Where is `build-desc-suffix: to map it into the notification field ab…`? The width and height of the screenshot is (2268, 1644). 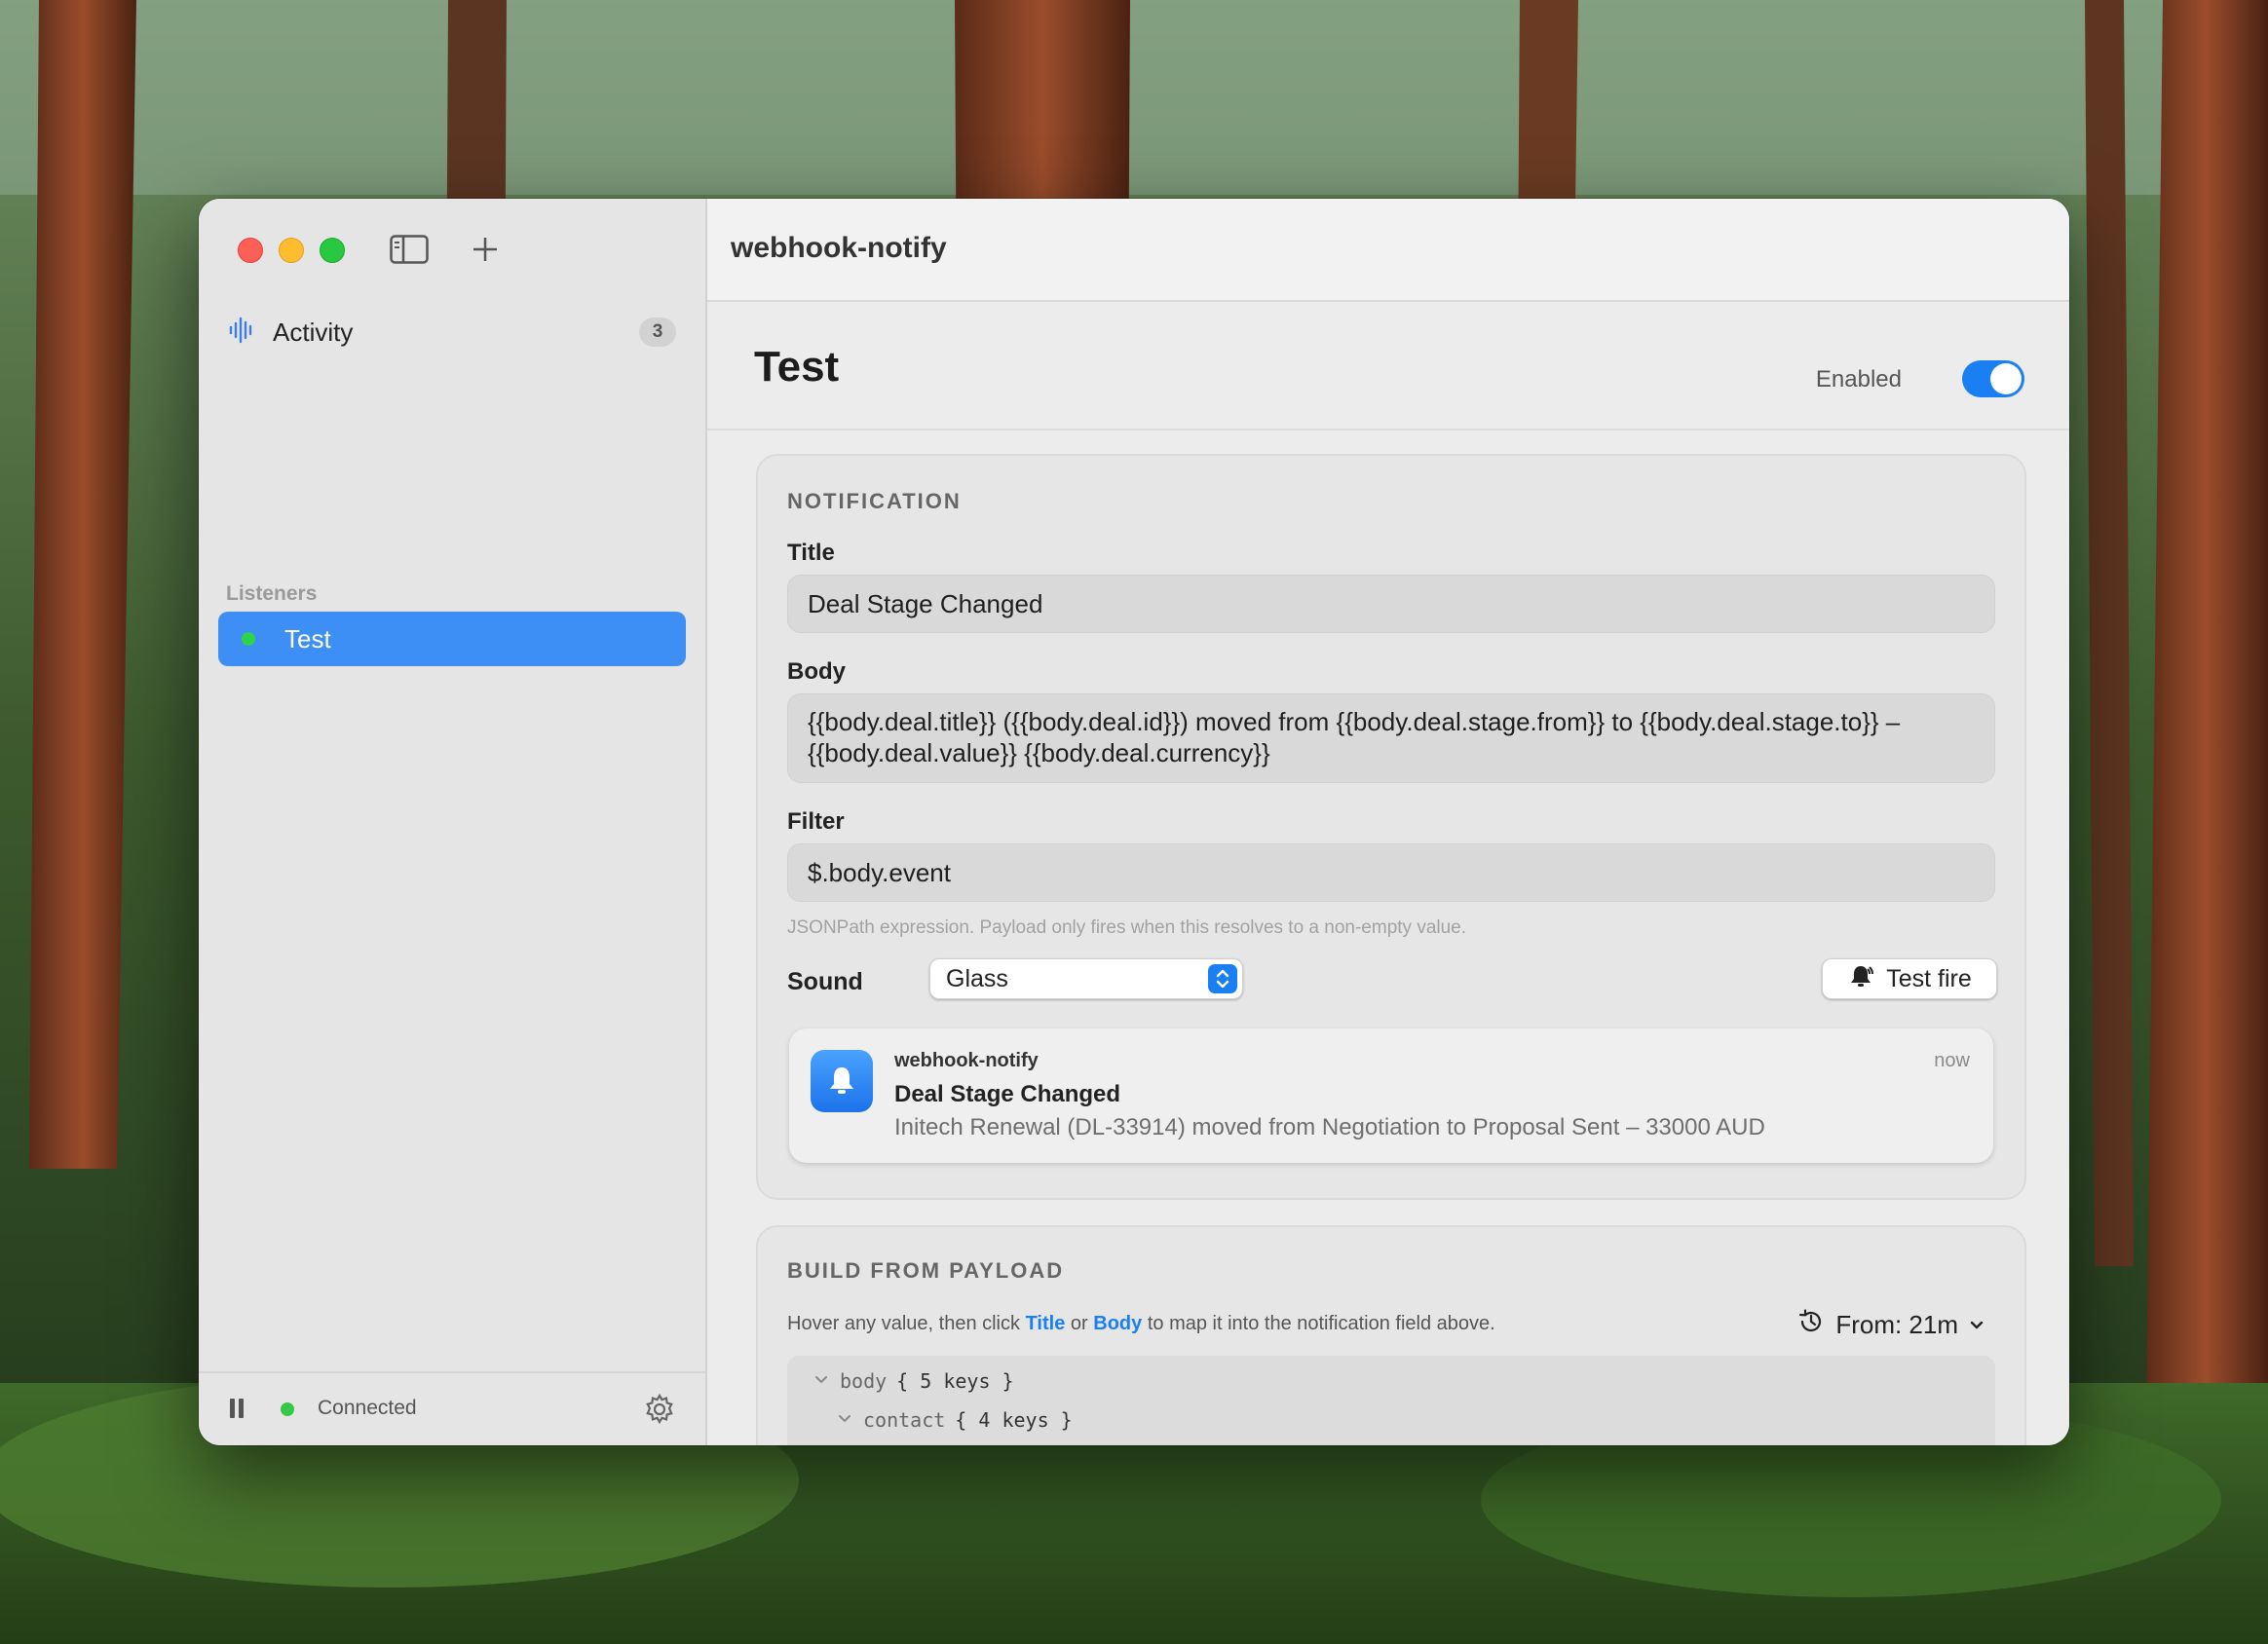
build-desc-suffix: to map it into the notification field ab… is located at coordinates (1321, 1324).